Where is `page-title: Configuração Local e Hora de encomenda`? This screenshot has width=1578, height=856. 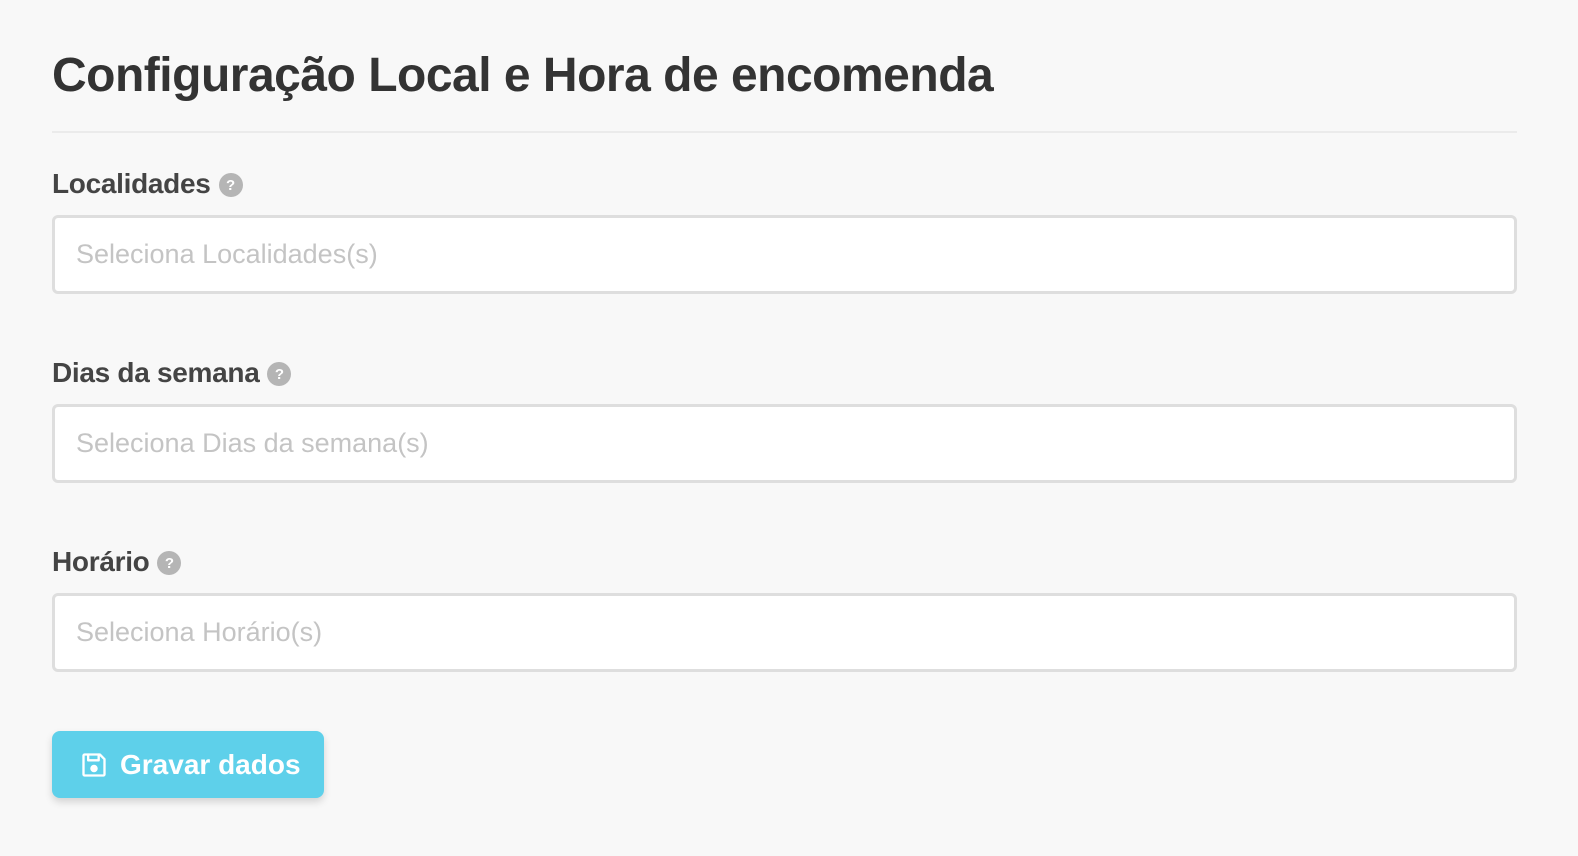
page-title: Configuração Local e Hora de encomenda is located at coordinates (523, 75).